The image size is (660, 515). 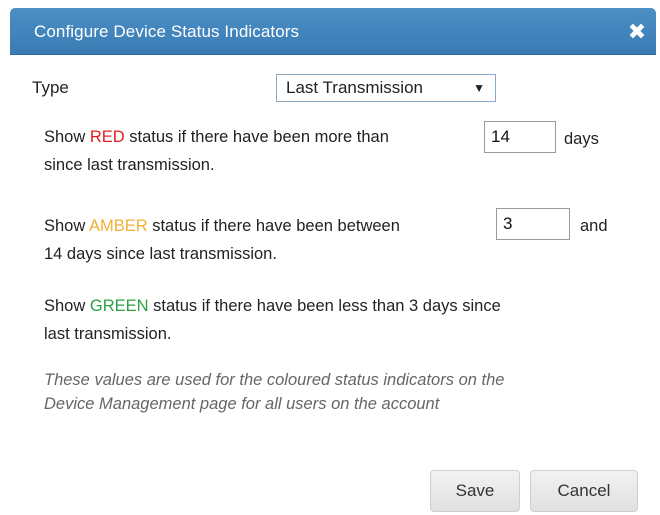 What do you see at coordinates (160, 254) in the screenshot?
I see `amber-rule-suffix-line2: 14 days since last transmission.` at bounding box center [160, 254].